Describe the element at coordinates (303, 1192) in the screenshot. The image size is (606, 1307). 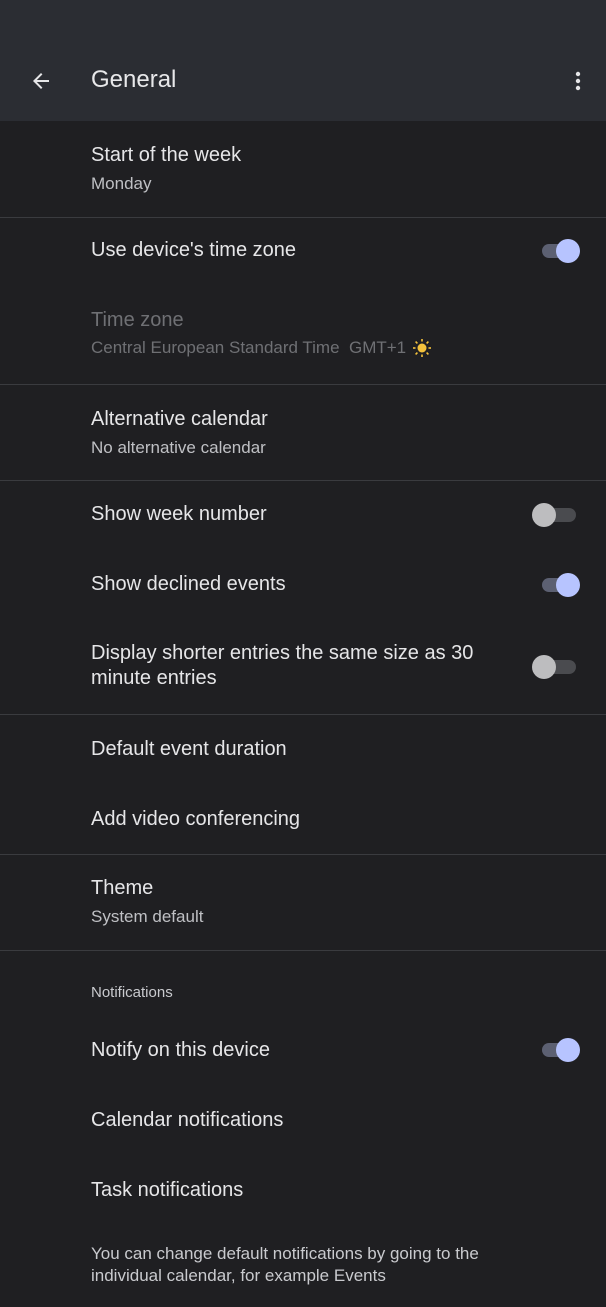
I see `task-notifications-setting: Task notifications` at that location.